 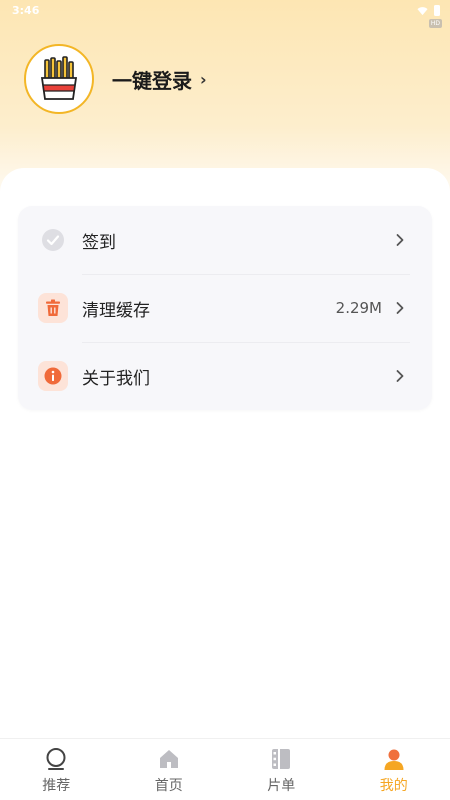 I want to click on tab-recommend: 推荐, so click(x=56, y=769).